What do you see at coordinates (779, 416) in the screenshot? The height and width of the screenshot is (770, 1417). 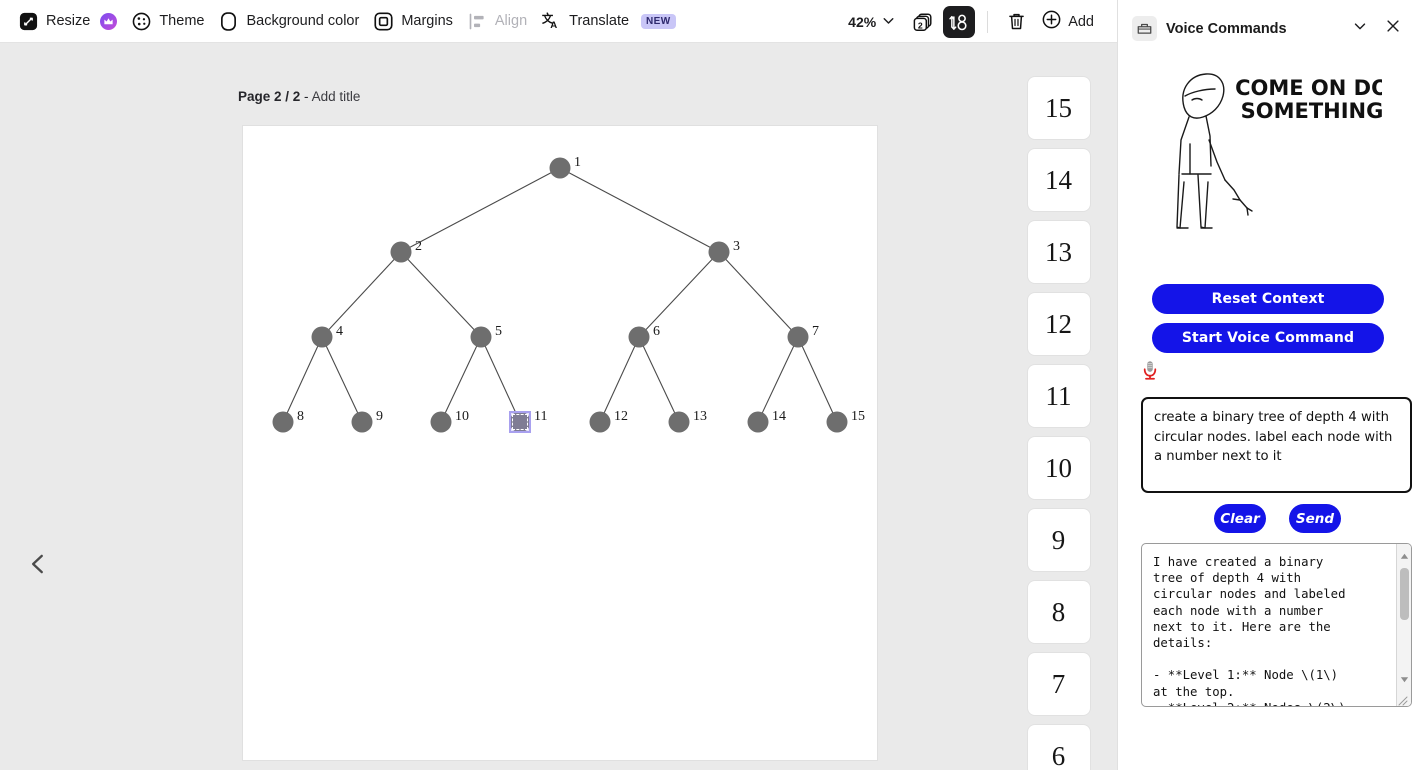 I see `tree-node-label: 14` at bounding box center [779, 416].